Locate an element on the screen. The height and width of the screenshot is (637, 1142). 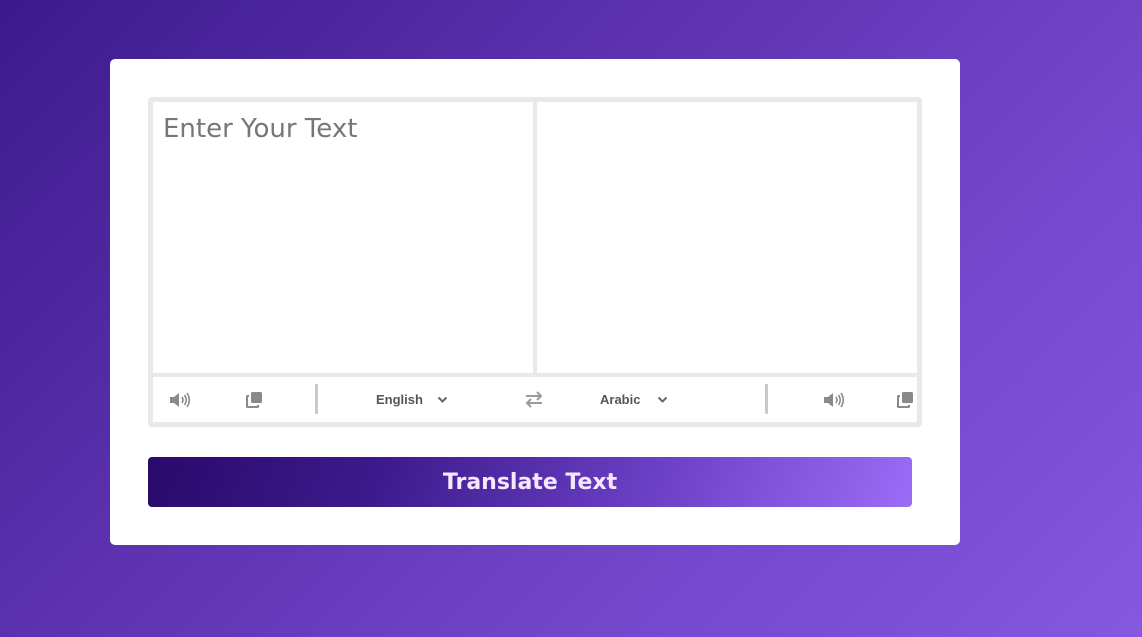
source-language-select: English is located at coordinates (412, 399).